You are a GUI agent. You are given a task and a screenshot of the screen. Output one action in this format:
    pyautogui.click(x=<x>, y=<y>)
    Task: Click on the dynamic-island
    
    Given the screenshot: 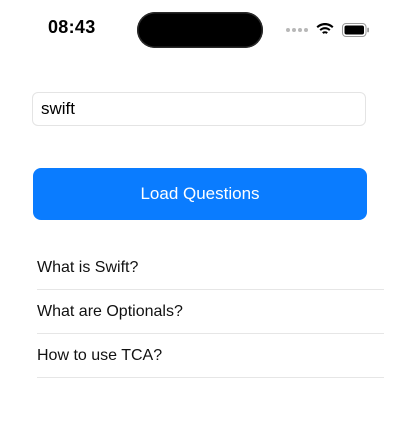 What is the action you would take?
    pyautogui.click(x=200, y=30)
    